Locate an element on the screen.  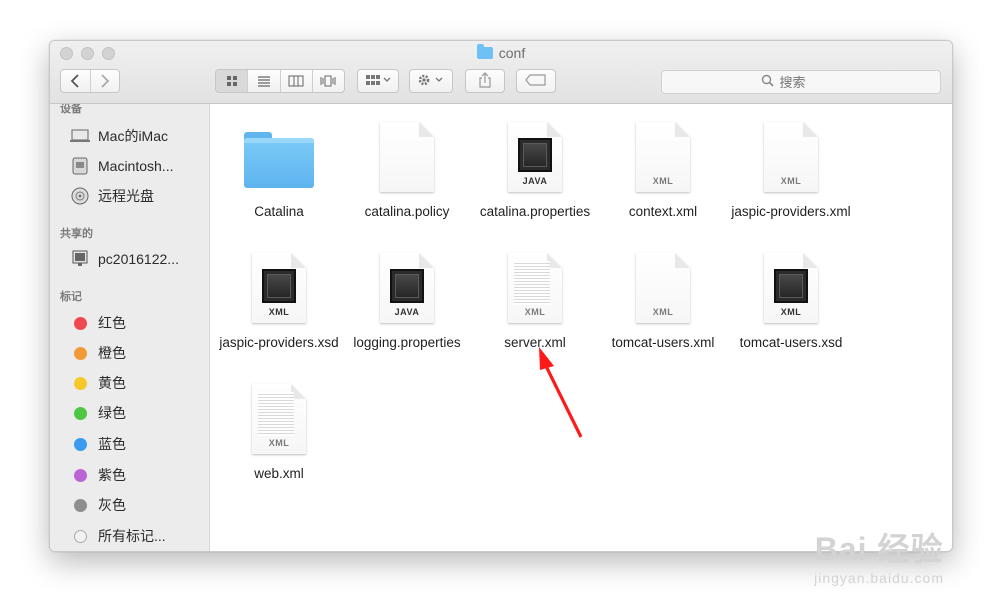
share-button is located at coordinates (485, 81).